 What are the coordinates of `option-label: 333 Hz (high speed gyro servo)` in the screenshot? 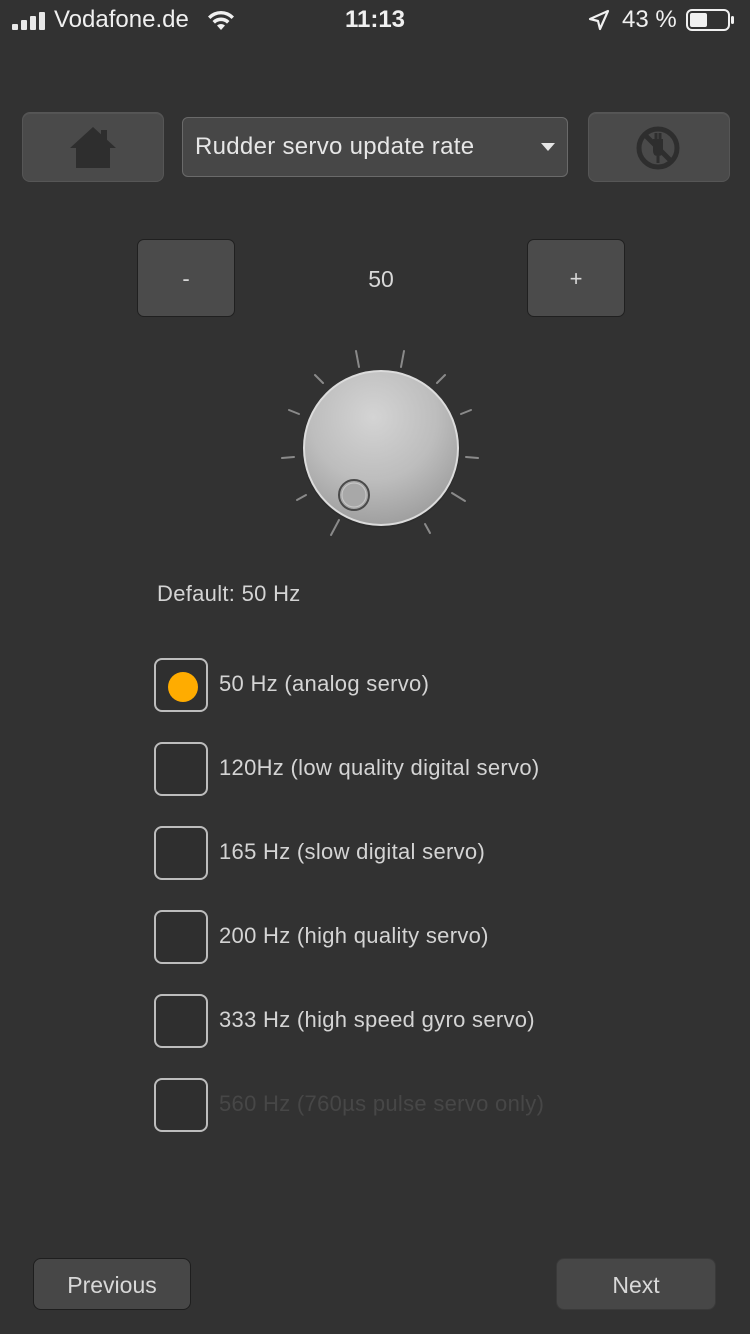 It's located at (377, 1019).